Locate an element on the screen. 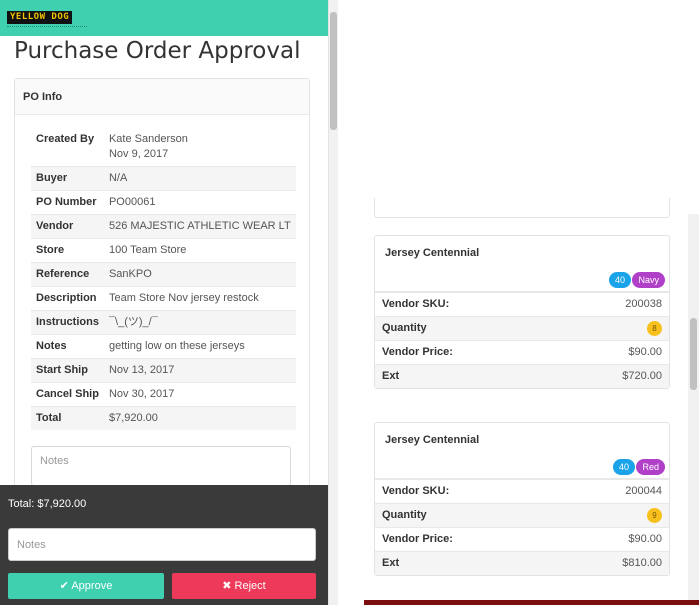 This screenshot has width=699, height=605. info-label: Start Ship is located at coordinates (67, 370).